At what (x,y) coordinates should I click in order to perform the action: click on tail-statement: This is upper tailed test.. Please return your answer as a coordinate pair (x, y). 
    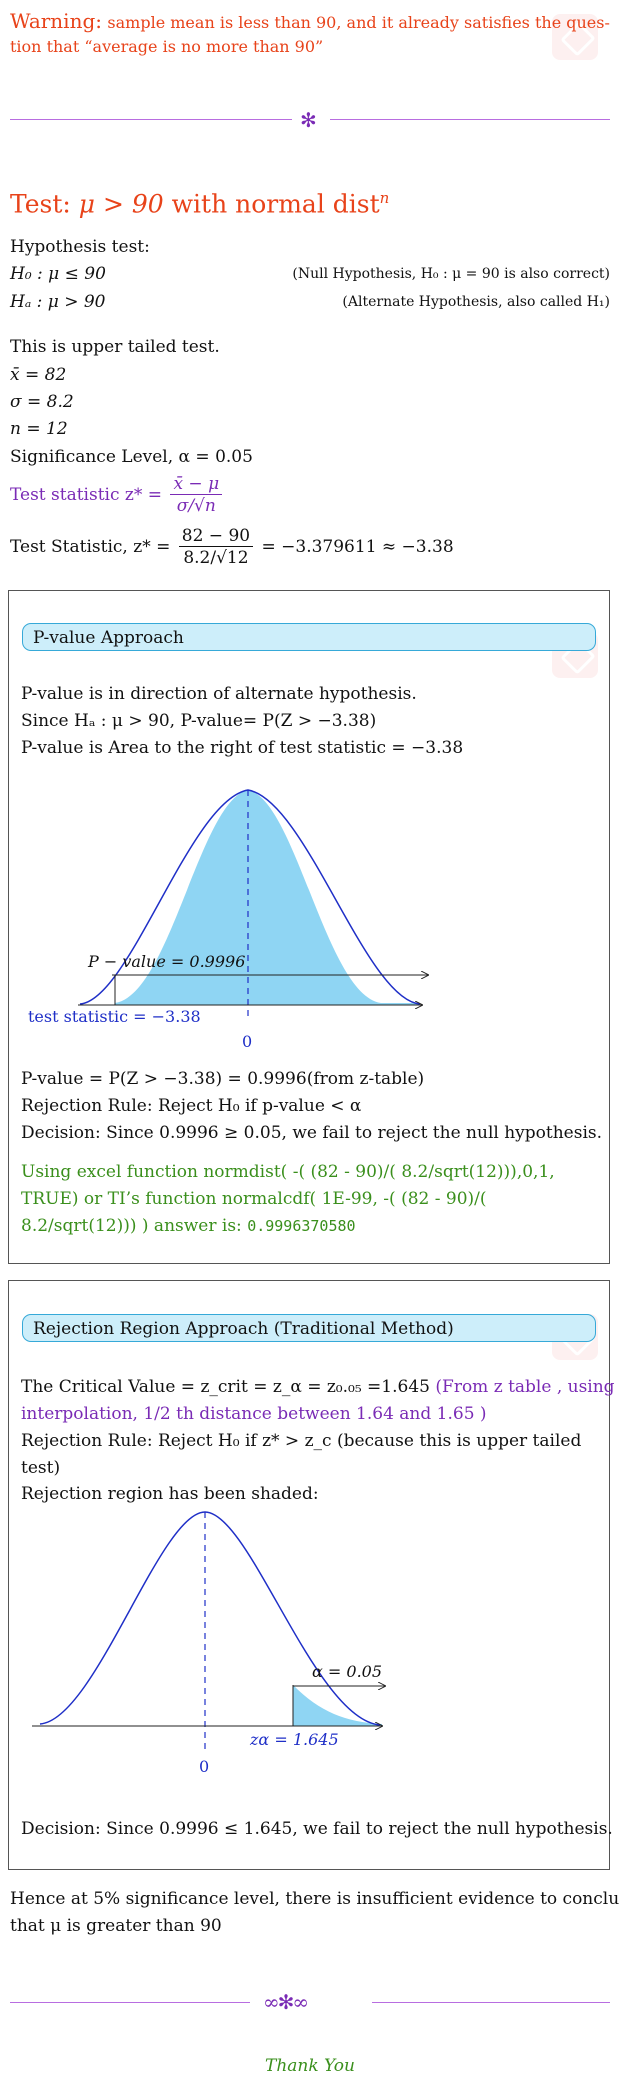
    Looking at the image, I should click on (115, 347).